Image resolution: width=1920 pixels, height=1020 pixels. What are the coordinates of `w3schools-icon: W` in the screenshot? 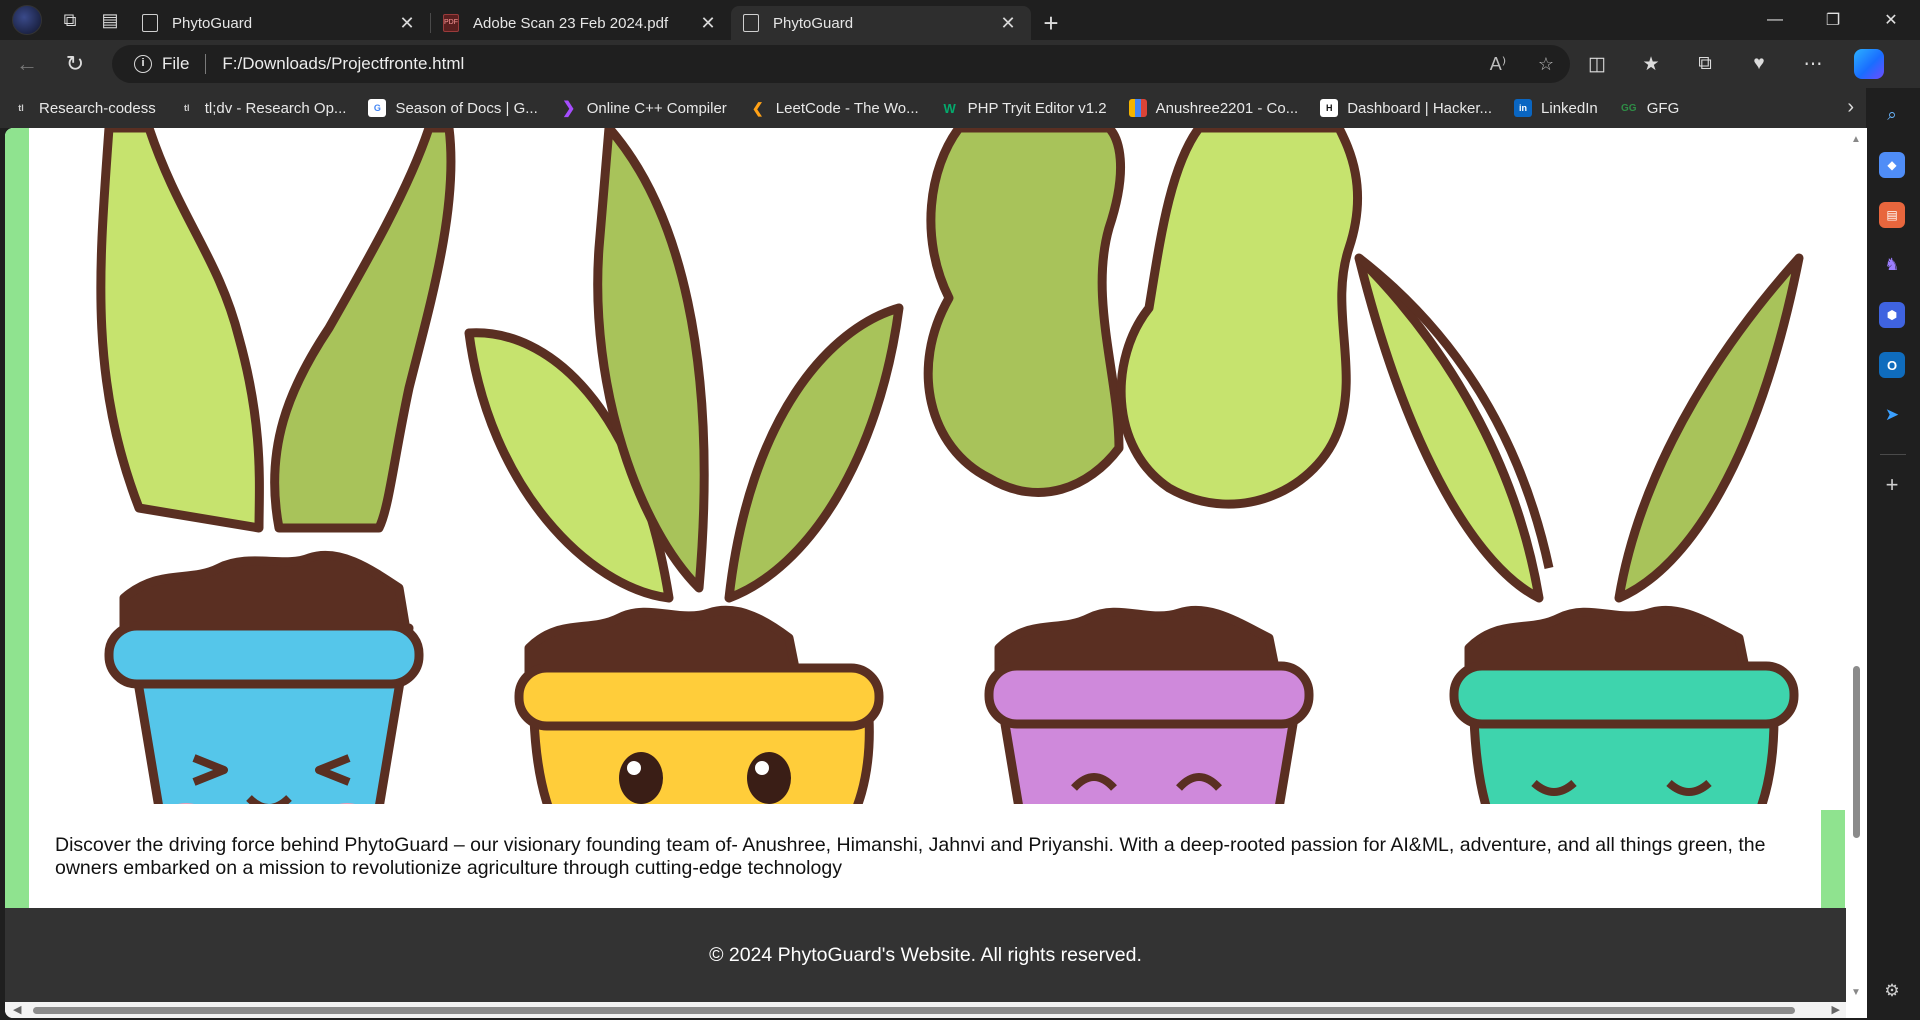 It's located at (949, 108).